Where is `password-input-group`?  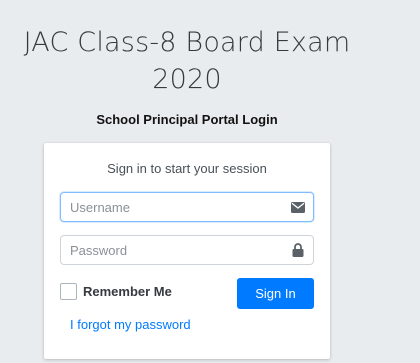 password-input-group is located at coordinates (187, 250).